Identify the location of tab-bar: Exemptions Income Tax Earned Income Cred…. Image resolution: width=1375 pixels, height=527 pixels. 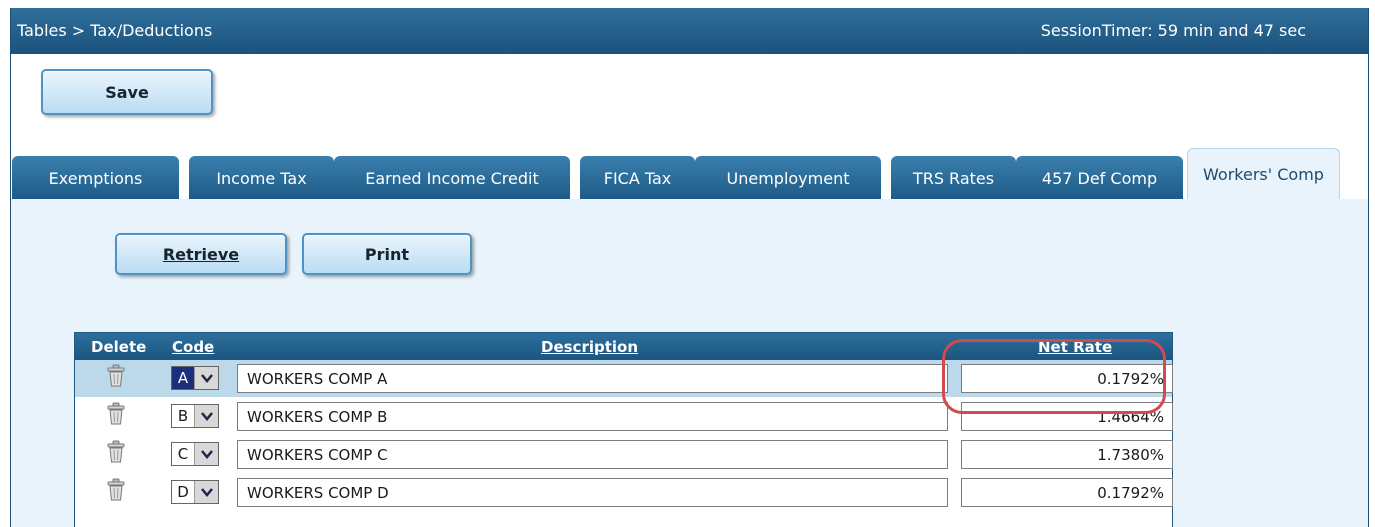
(689, 174).